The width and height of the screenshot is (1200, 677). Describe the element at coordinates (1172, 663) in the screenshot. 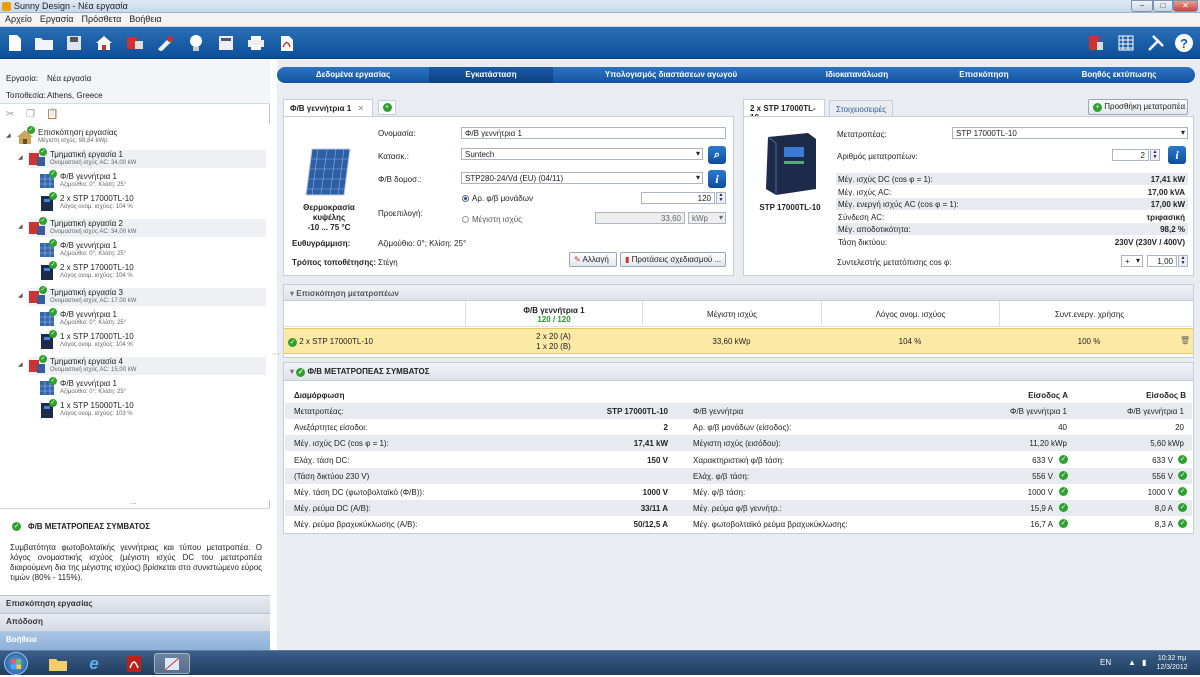

I see `clock: 10:32 πμ 12/3/2012` at that location.